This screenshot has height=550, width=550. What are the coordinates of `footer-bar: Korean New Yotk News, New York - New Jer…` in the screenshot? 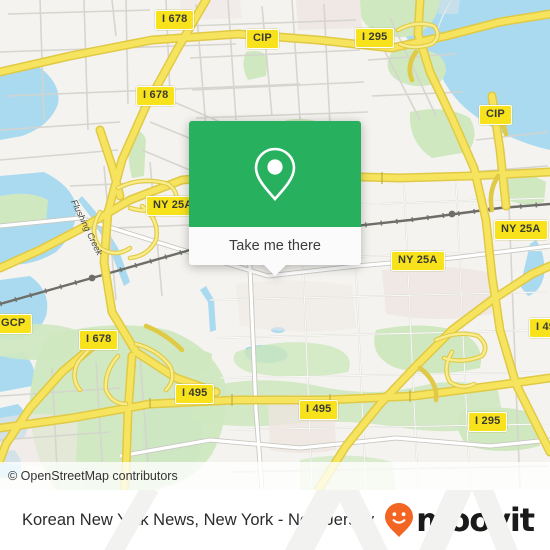 It's located at (275, 520).